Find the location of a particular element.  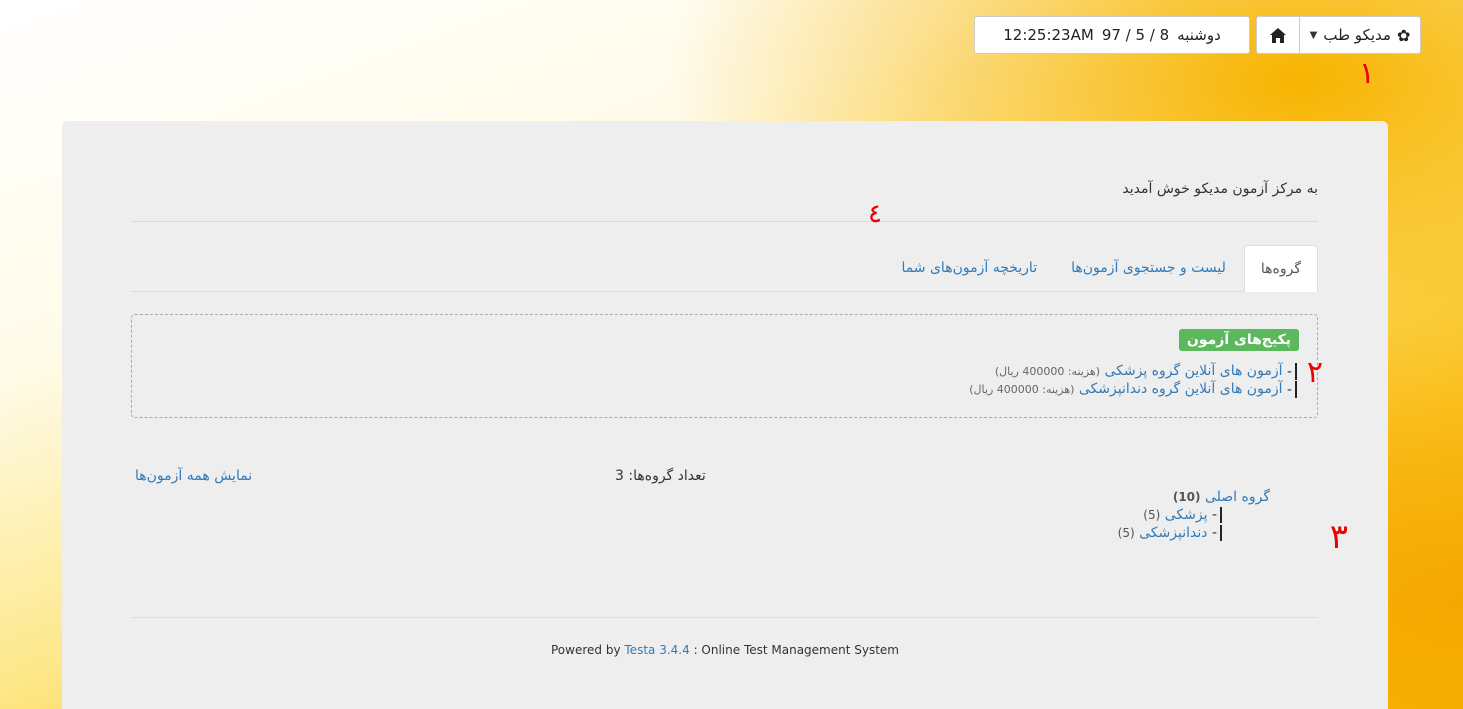

group-main: گروه اصلی (10) is located at coordinates (1194, 497).